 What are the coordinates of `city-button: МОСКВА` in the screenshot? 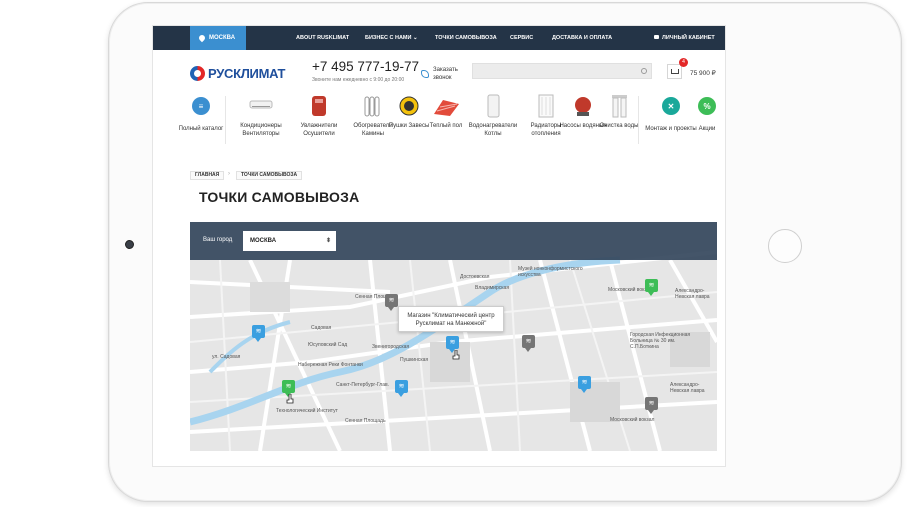 It's located at (218, 38).